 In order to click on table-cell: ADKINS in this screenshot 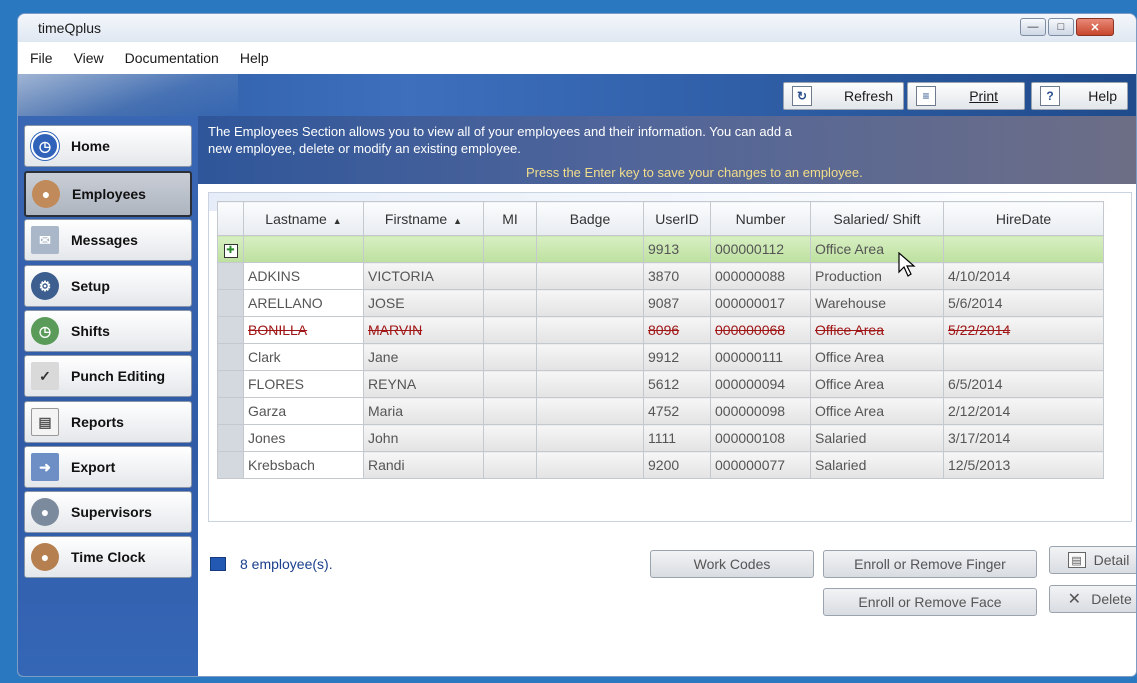, I will do `click(303, 276)`.